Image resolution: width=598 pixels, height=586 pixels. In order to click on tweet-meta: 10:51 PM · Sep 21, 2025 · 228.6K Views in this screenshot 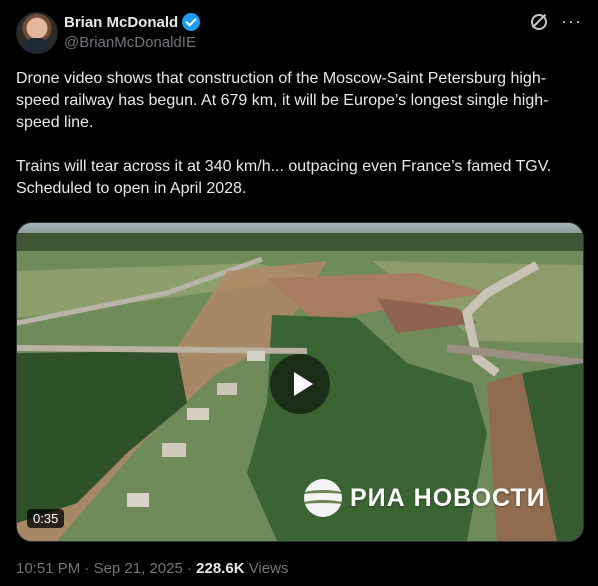, I will do `click(152, 568)`.